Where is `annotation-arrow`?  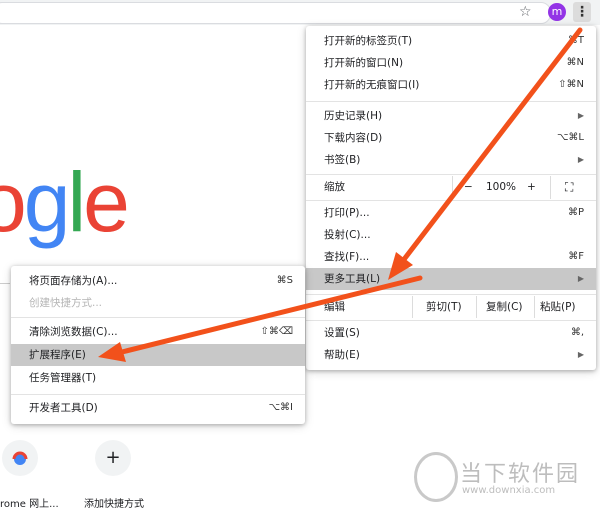
annotation-arrow is located at coordinates (260, 318).